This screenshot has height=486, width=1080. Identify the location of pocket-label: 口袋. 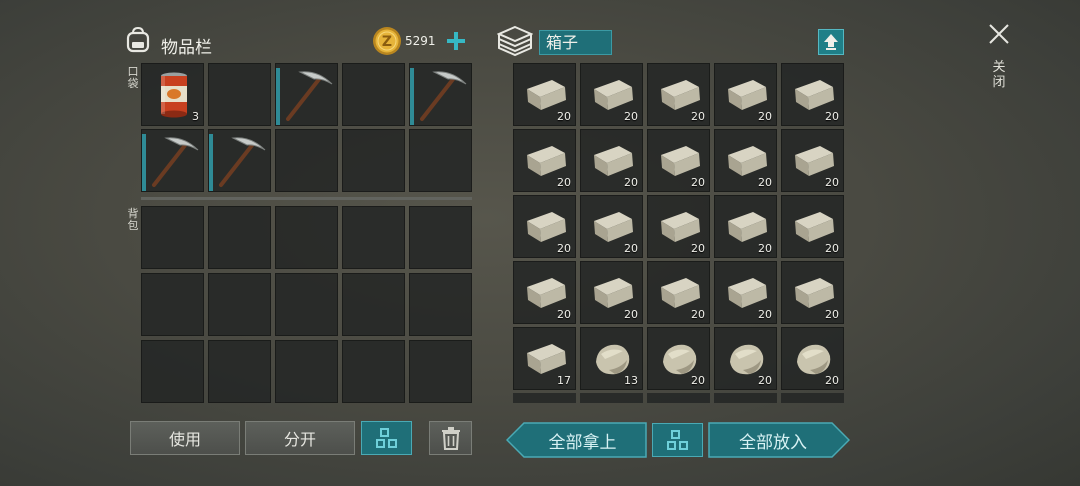
(133, 77).